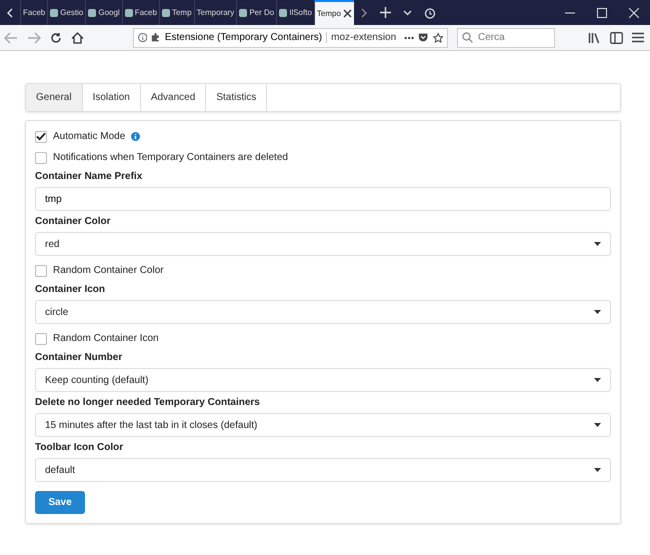 The image size is (650, 555). Describe the element at coordinates (363, 37) in the screenshot. I see `url-text: moz-extension` at that location.